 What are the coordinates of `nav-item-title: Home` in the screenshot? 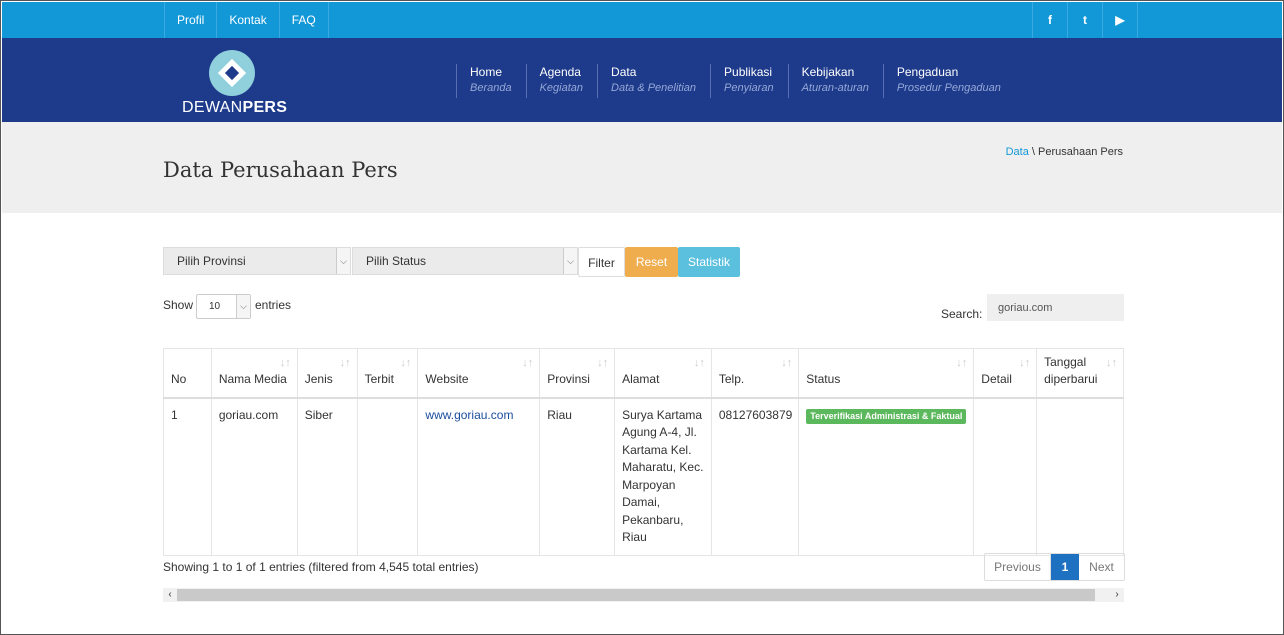 It's located at (486, 72).